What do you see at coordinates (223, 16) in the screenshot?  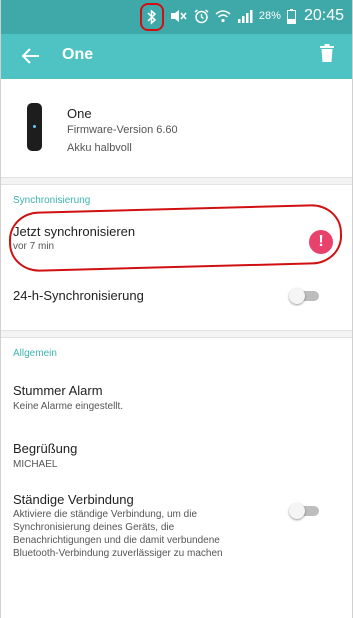 I see `wifi-icon` at bounding box center [223, 16].